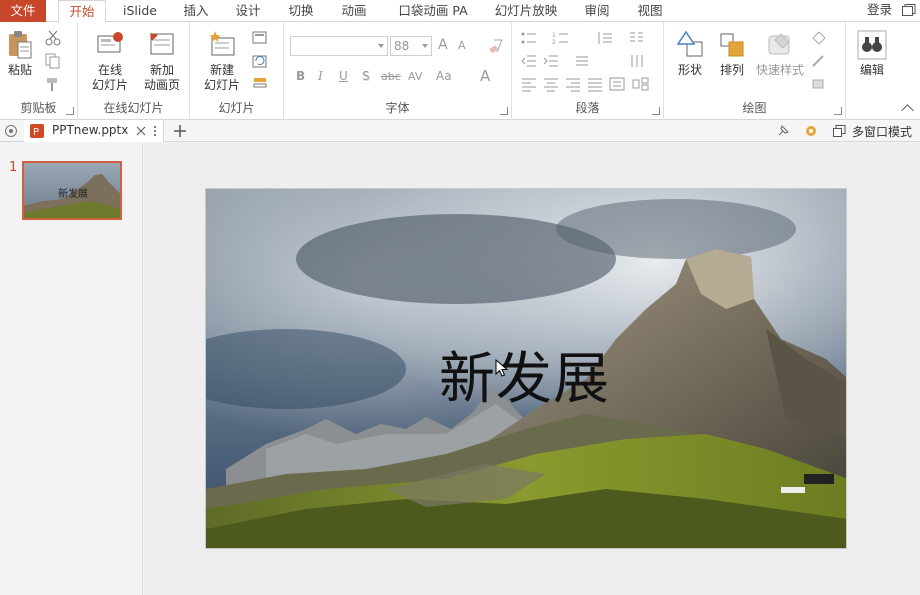 The height and width of the screenshot is (595, 920). I want to click on cut-icon, so click(53, 38).